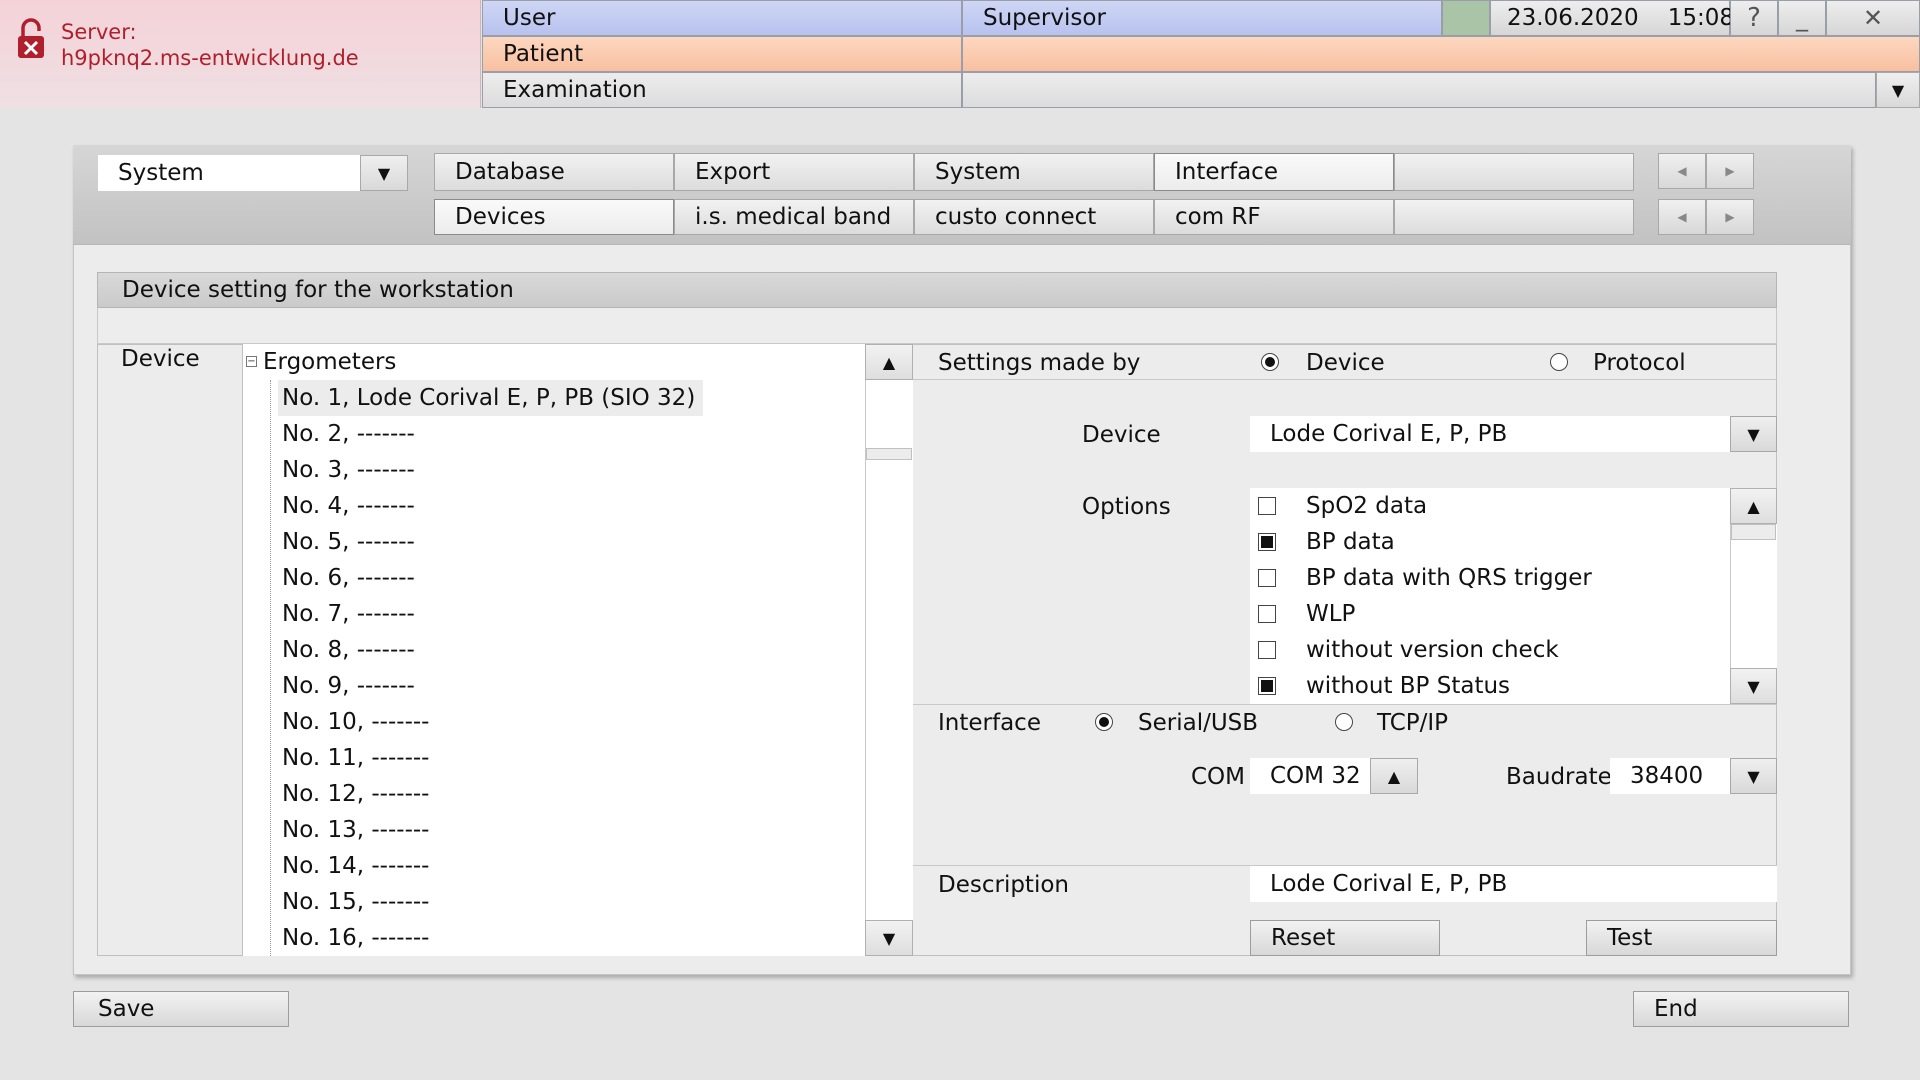 Image resolution: width=1920 pixels, height=1080 pixels. What do you see at coordinates (99, 32) in the screenshot?
I see `server-label: Server:` at bounding box center [99, 32].